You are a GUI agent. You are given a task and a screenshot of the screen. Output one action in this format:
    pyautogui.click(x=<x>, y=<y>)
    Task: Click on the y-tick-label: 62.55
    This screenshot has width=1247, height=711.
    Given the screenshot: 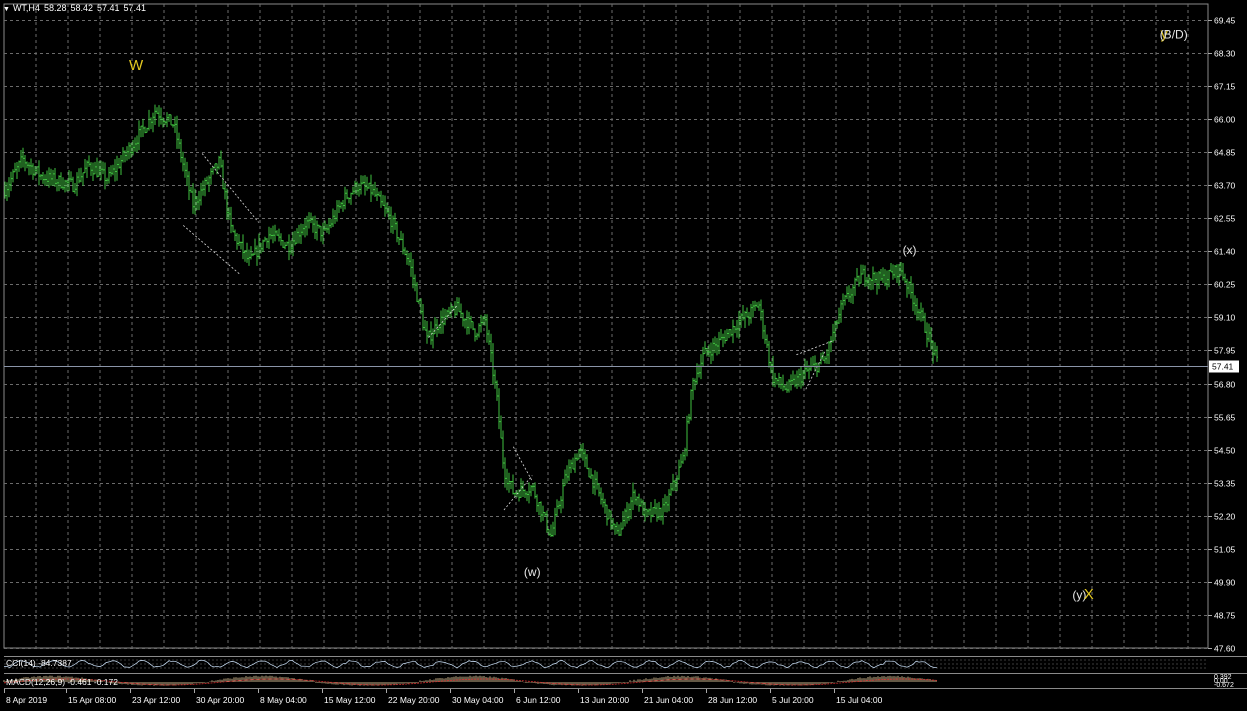 What is the action you would take?
    pyautogui.click(x=1225, y=219)
    